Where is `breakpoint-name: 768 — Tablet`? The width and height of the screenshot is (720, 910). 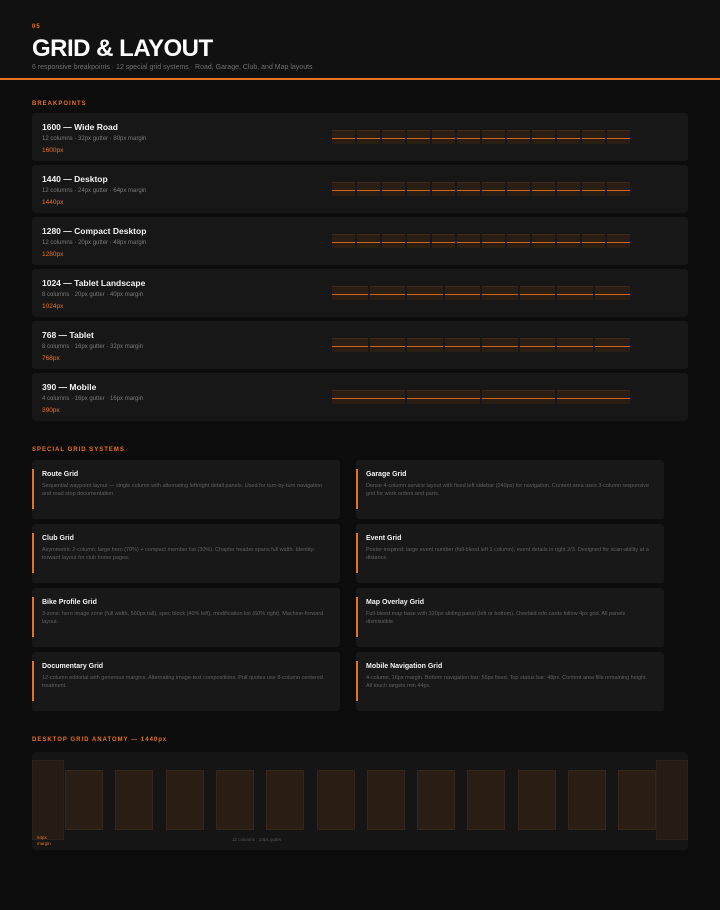
breakpoint-name: 768 — Tablet is located at coordinates (68, 335).